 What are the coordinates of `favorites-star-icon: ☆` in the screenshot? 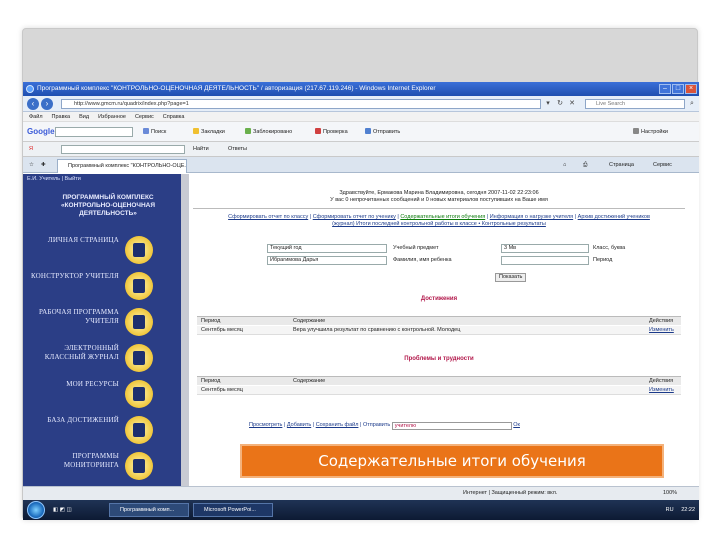 It's located at (31, 165).